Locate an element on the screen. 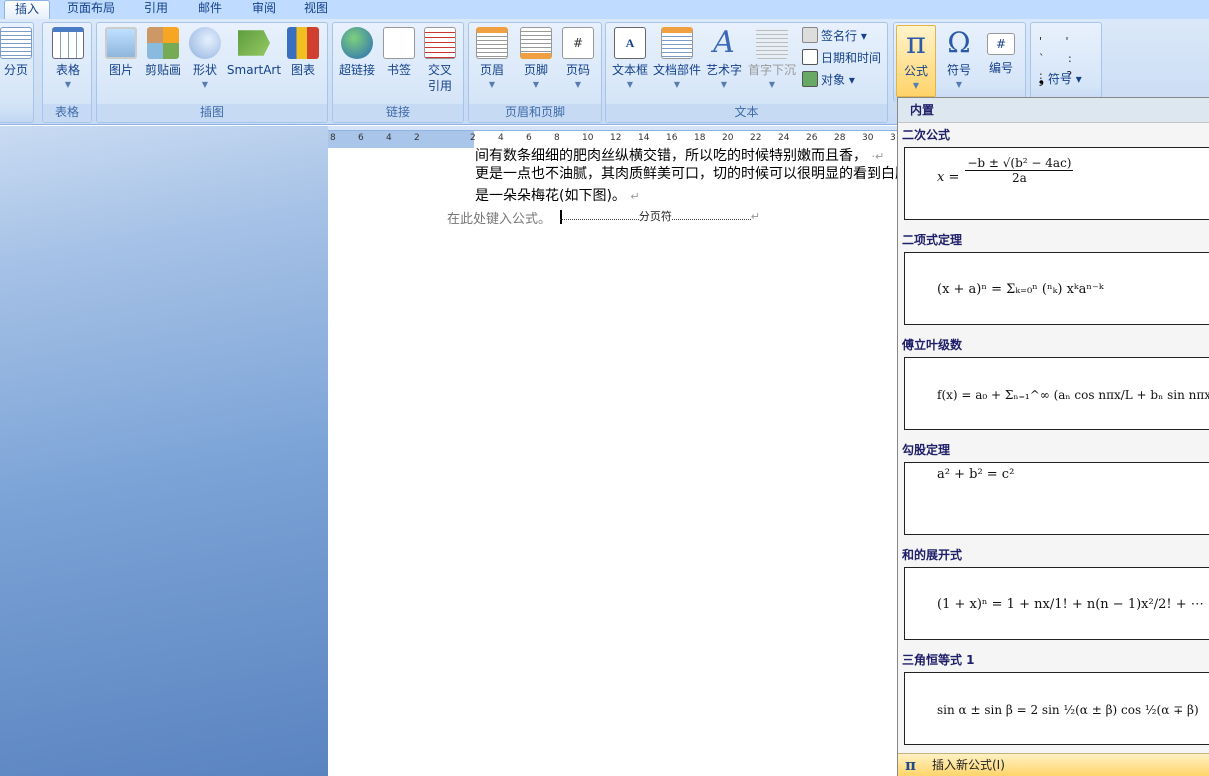 The width and height of the screenshot is (1209, 776). object-button: 对象 ▾ is located at coordinates (828, 80).